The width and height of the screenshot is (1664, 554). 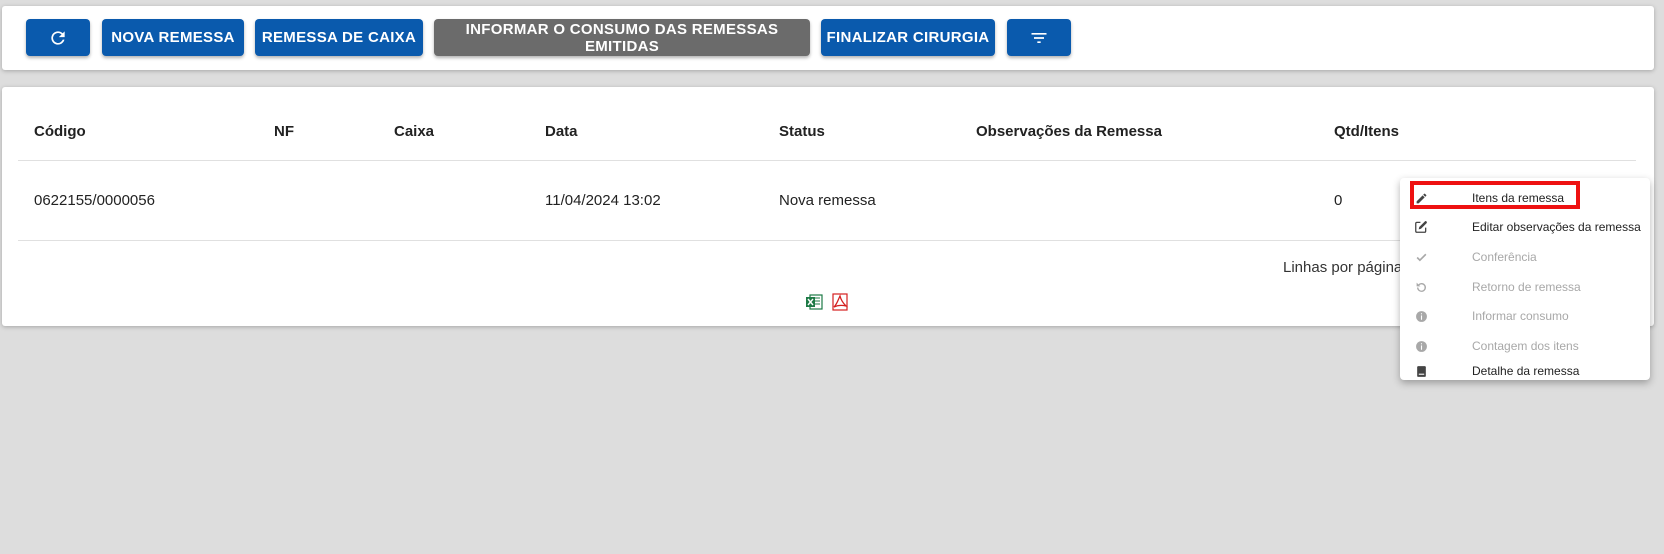 I want to click on menu-item-editar-observacoes: Editar observações da remessa, so click(x=1525, y=227).